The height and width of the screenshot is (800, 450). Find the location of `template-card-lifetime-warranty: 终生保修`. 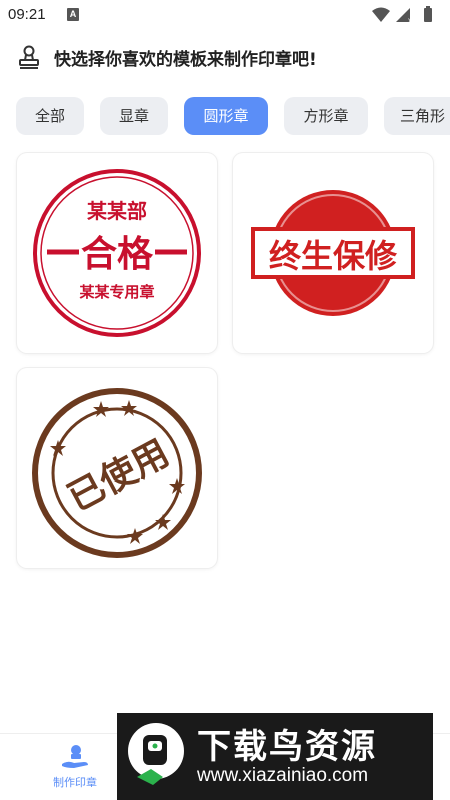

template-card-lifetime-warranty: 终生保修 is located at coordinates (333, 253).